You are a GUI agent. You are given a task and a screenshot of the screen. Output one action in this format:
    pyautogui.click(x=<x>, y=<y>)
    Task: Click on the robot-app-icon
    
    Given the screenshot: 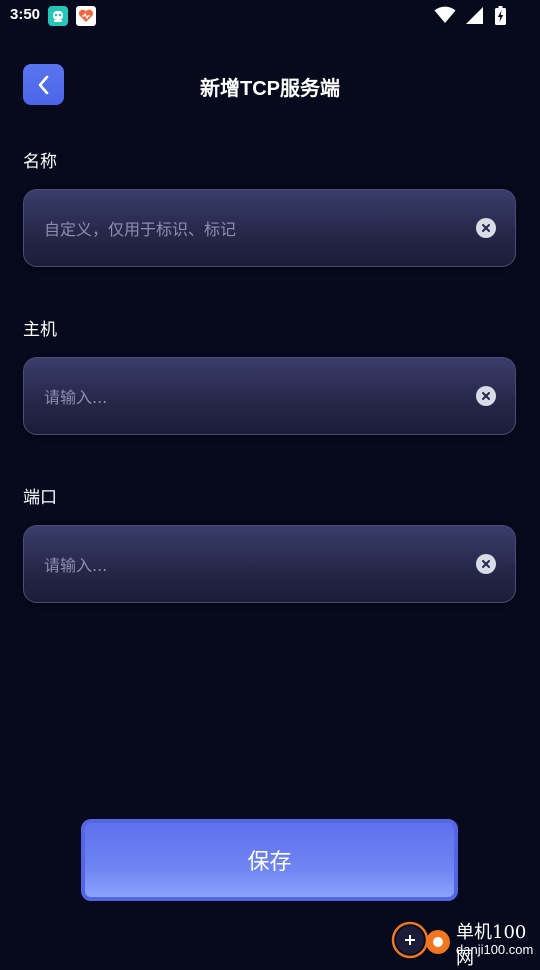 What is the action you would take?
    pyautogui.click(x=58, y=16)
    